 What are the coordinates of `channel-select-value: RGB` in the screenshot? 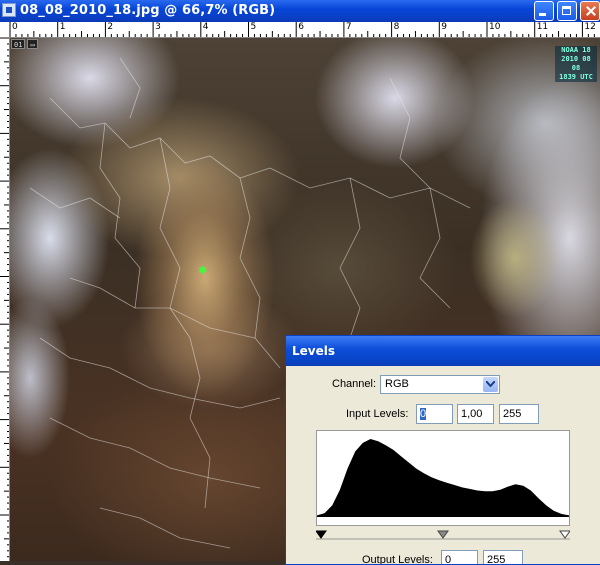 It's located at (397, 384).